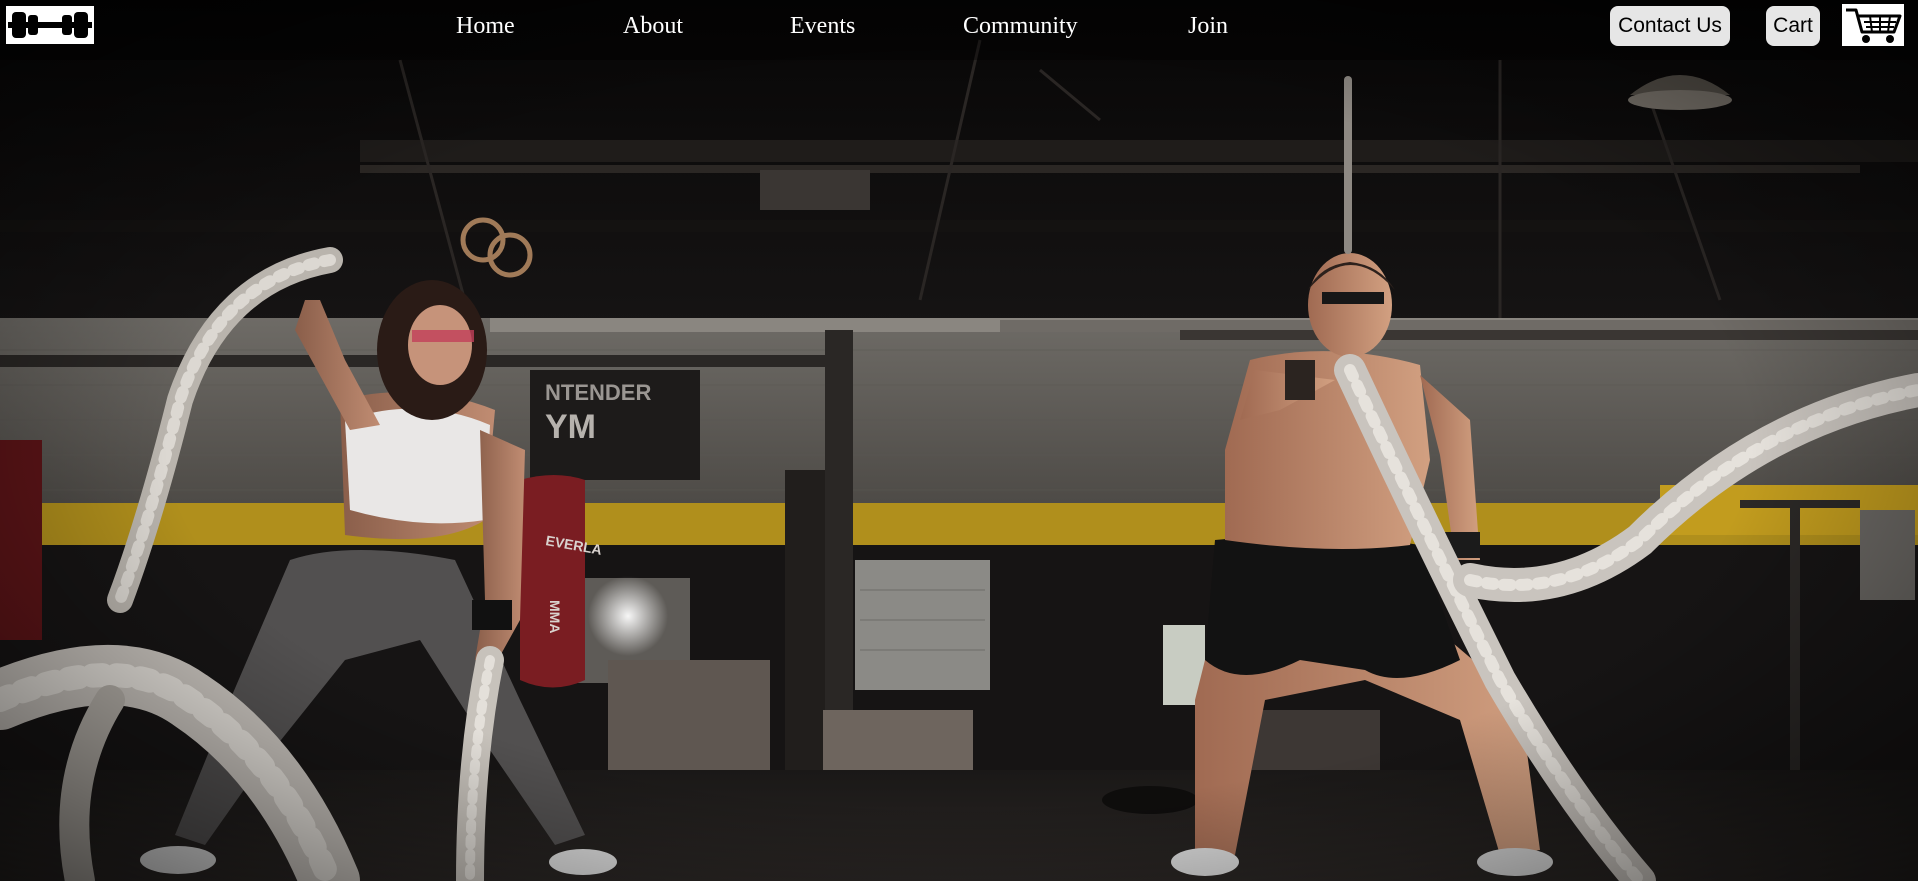 Image resolution: width=1918 pixels, height=881 pixels. Describe the element at coordinates (1873, 25) in the screenshot. I see `shopping-cart-icon` at that location.